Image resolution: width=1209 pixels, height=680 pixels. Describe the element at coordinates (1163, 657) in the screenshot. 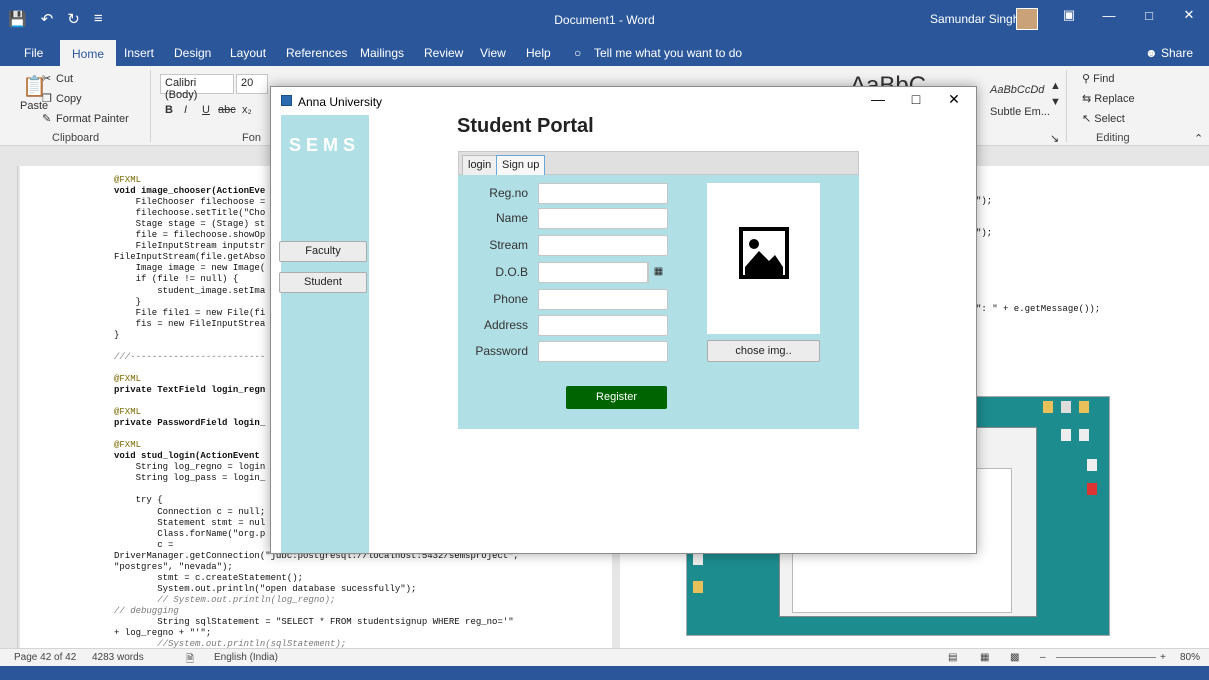

I see `zoom-in-icon: +` at that location.